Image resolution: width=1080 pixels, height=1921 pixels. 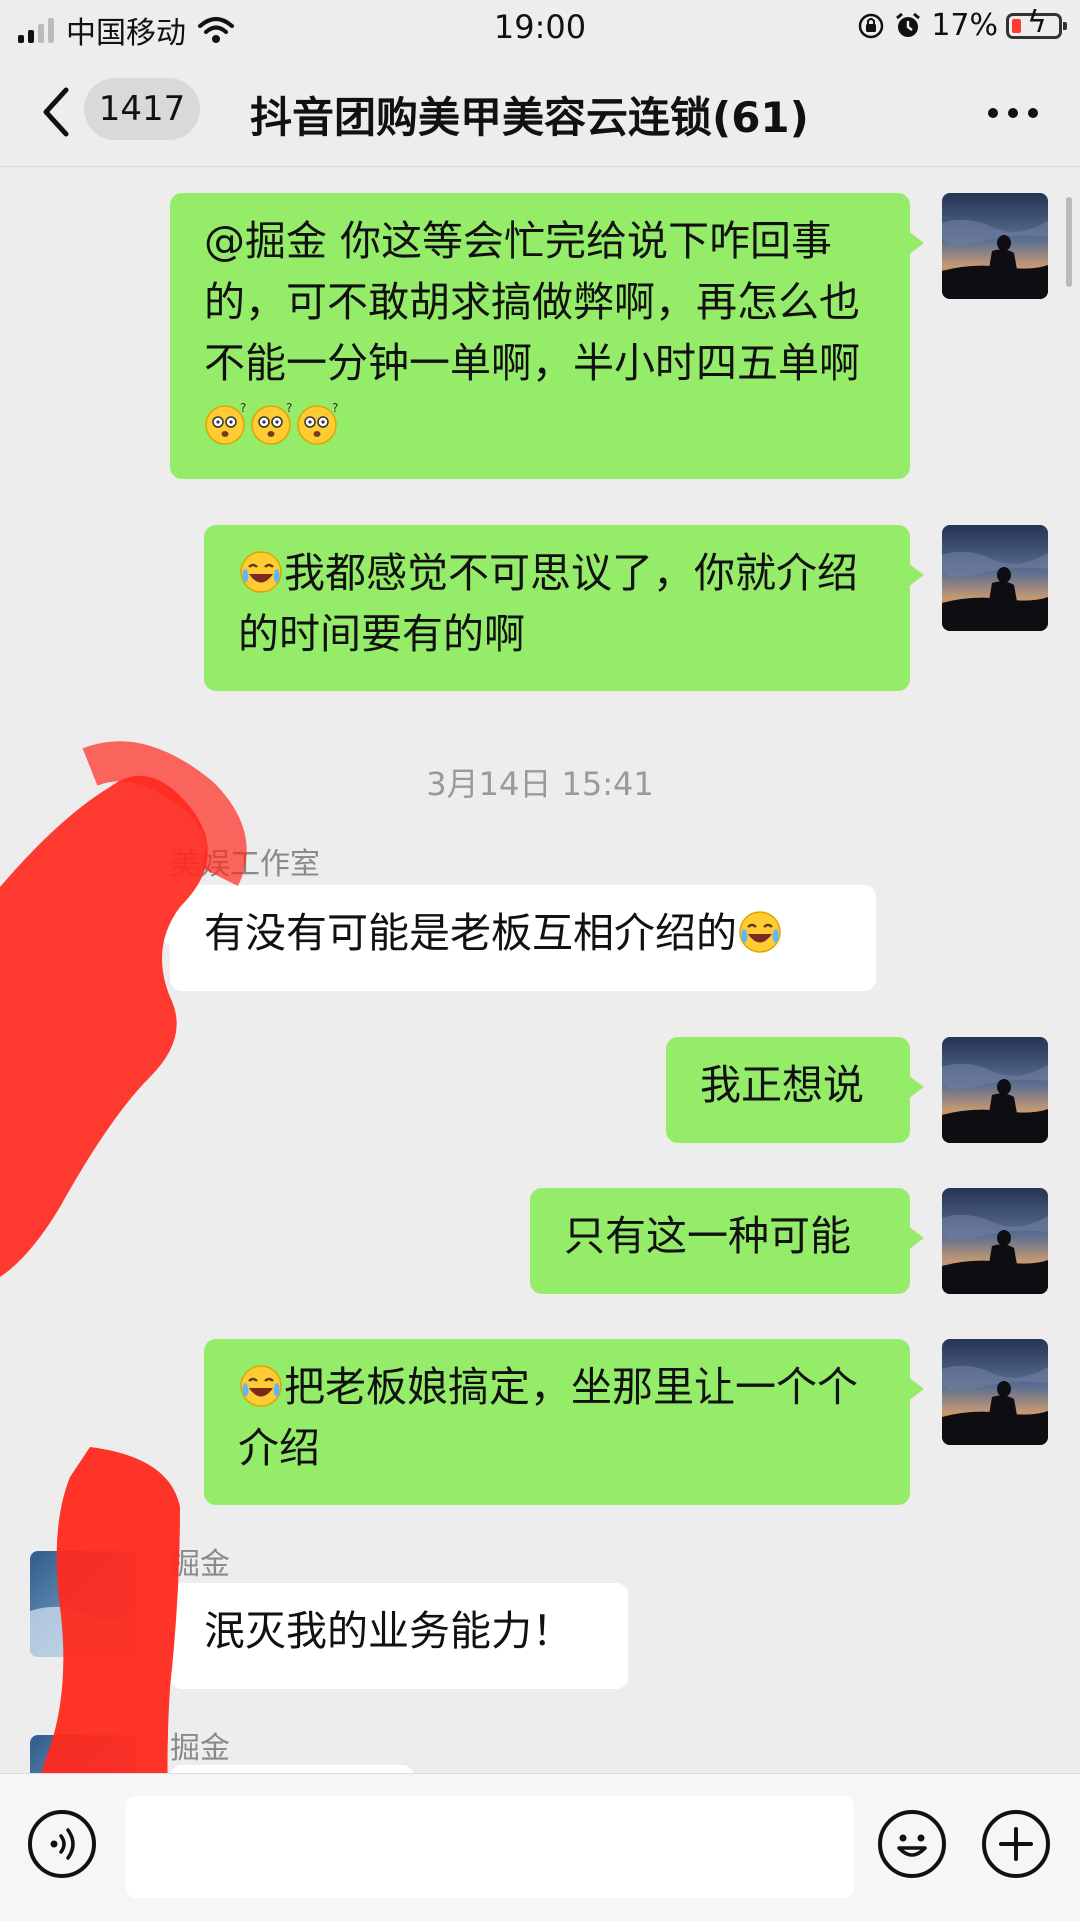 What do you see at coordinates (388, 1631) in the screenshot?
I see `message-text: 泯灭我的业务能力！` at bounding box center [388, 1631].